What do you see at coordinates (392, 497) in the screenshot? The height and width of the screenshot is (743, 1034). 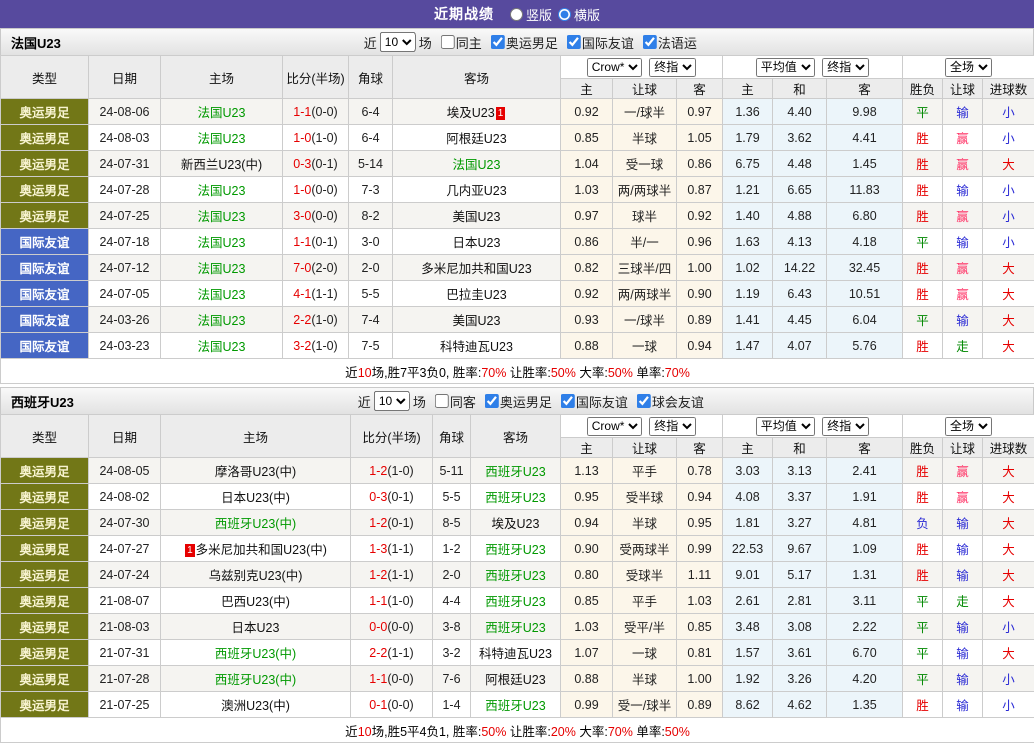 I see `score-cell: 0-3(0-1)` at bounding box center [392, 497].